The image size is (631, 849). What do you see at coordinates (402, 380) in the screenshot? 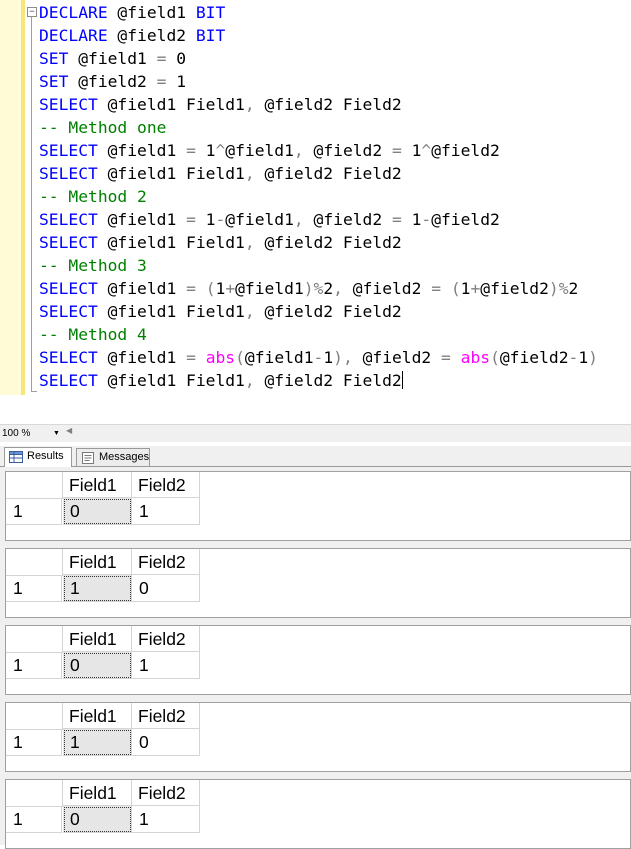
I see `text-cursor` at bounding box center [402, 380].